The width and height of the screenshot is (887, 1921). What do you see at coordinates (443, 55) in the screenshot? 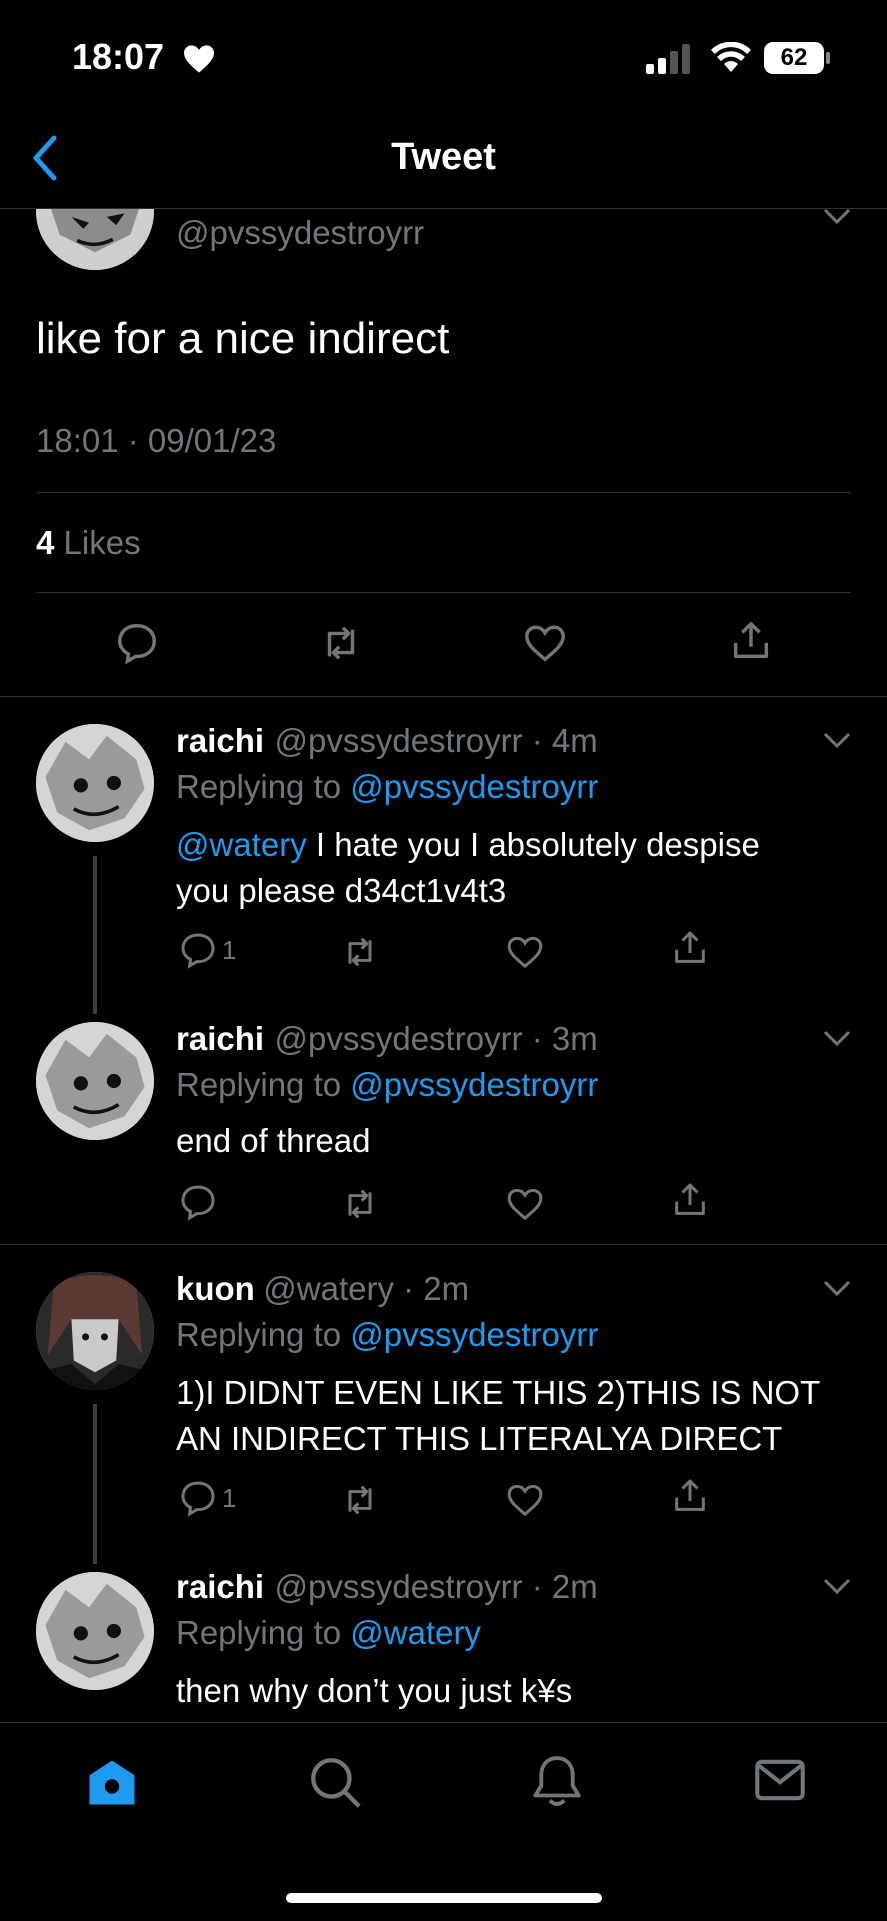
I see `status-bar: 18:07 62` at bounding box center [443, 55].